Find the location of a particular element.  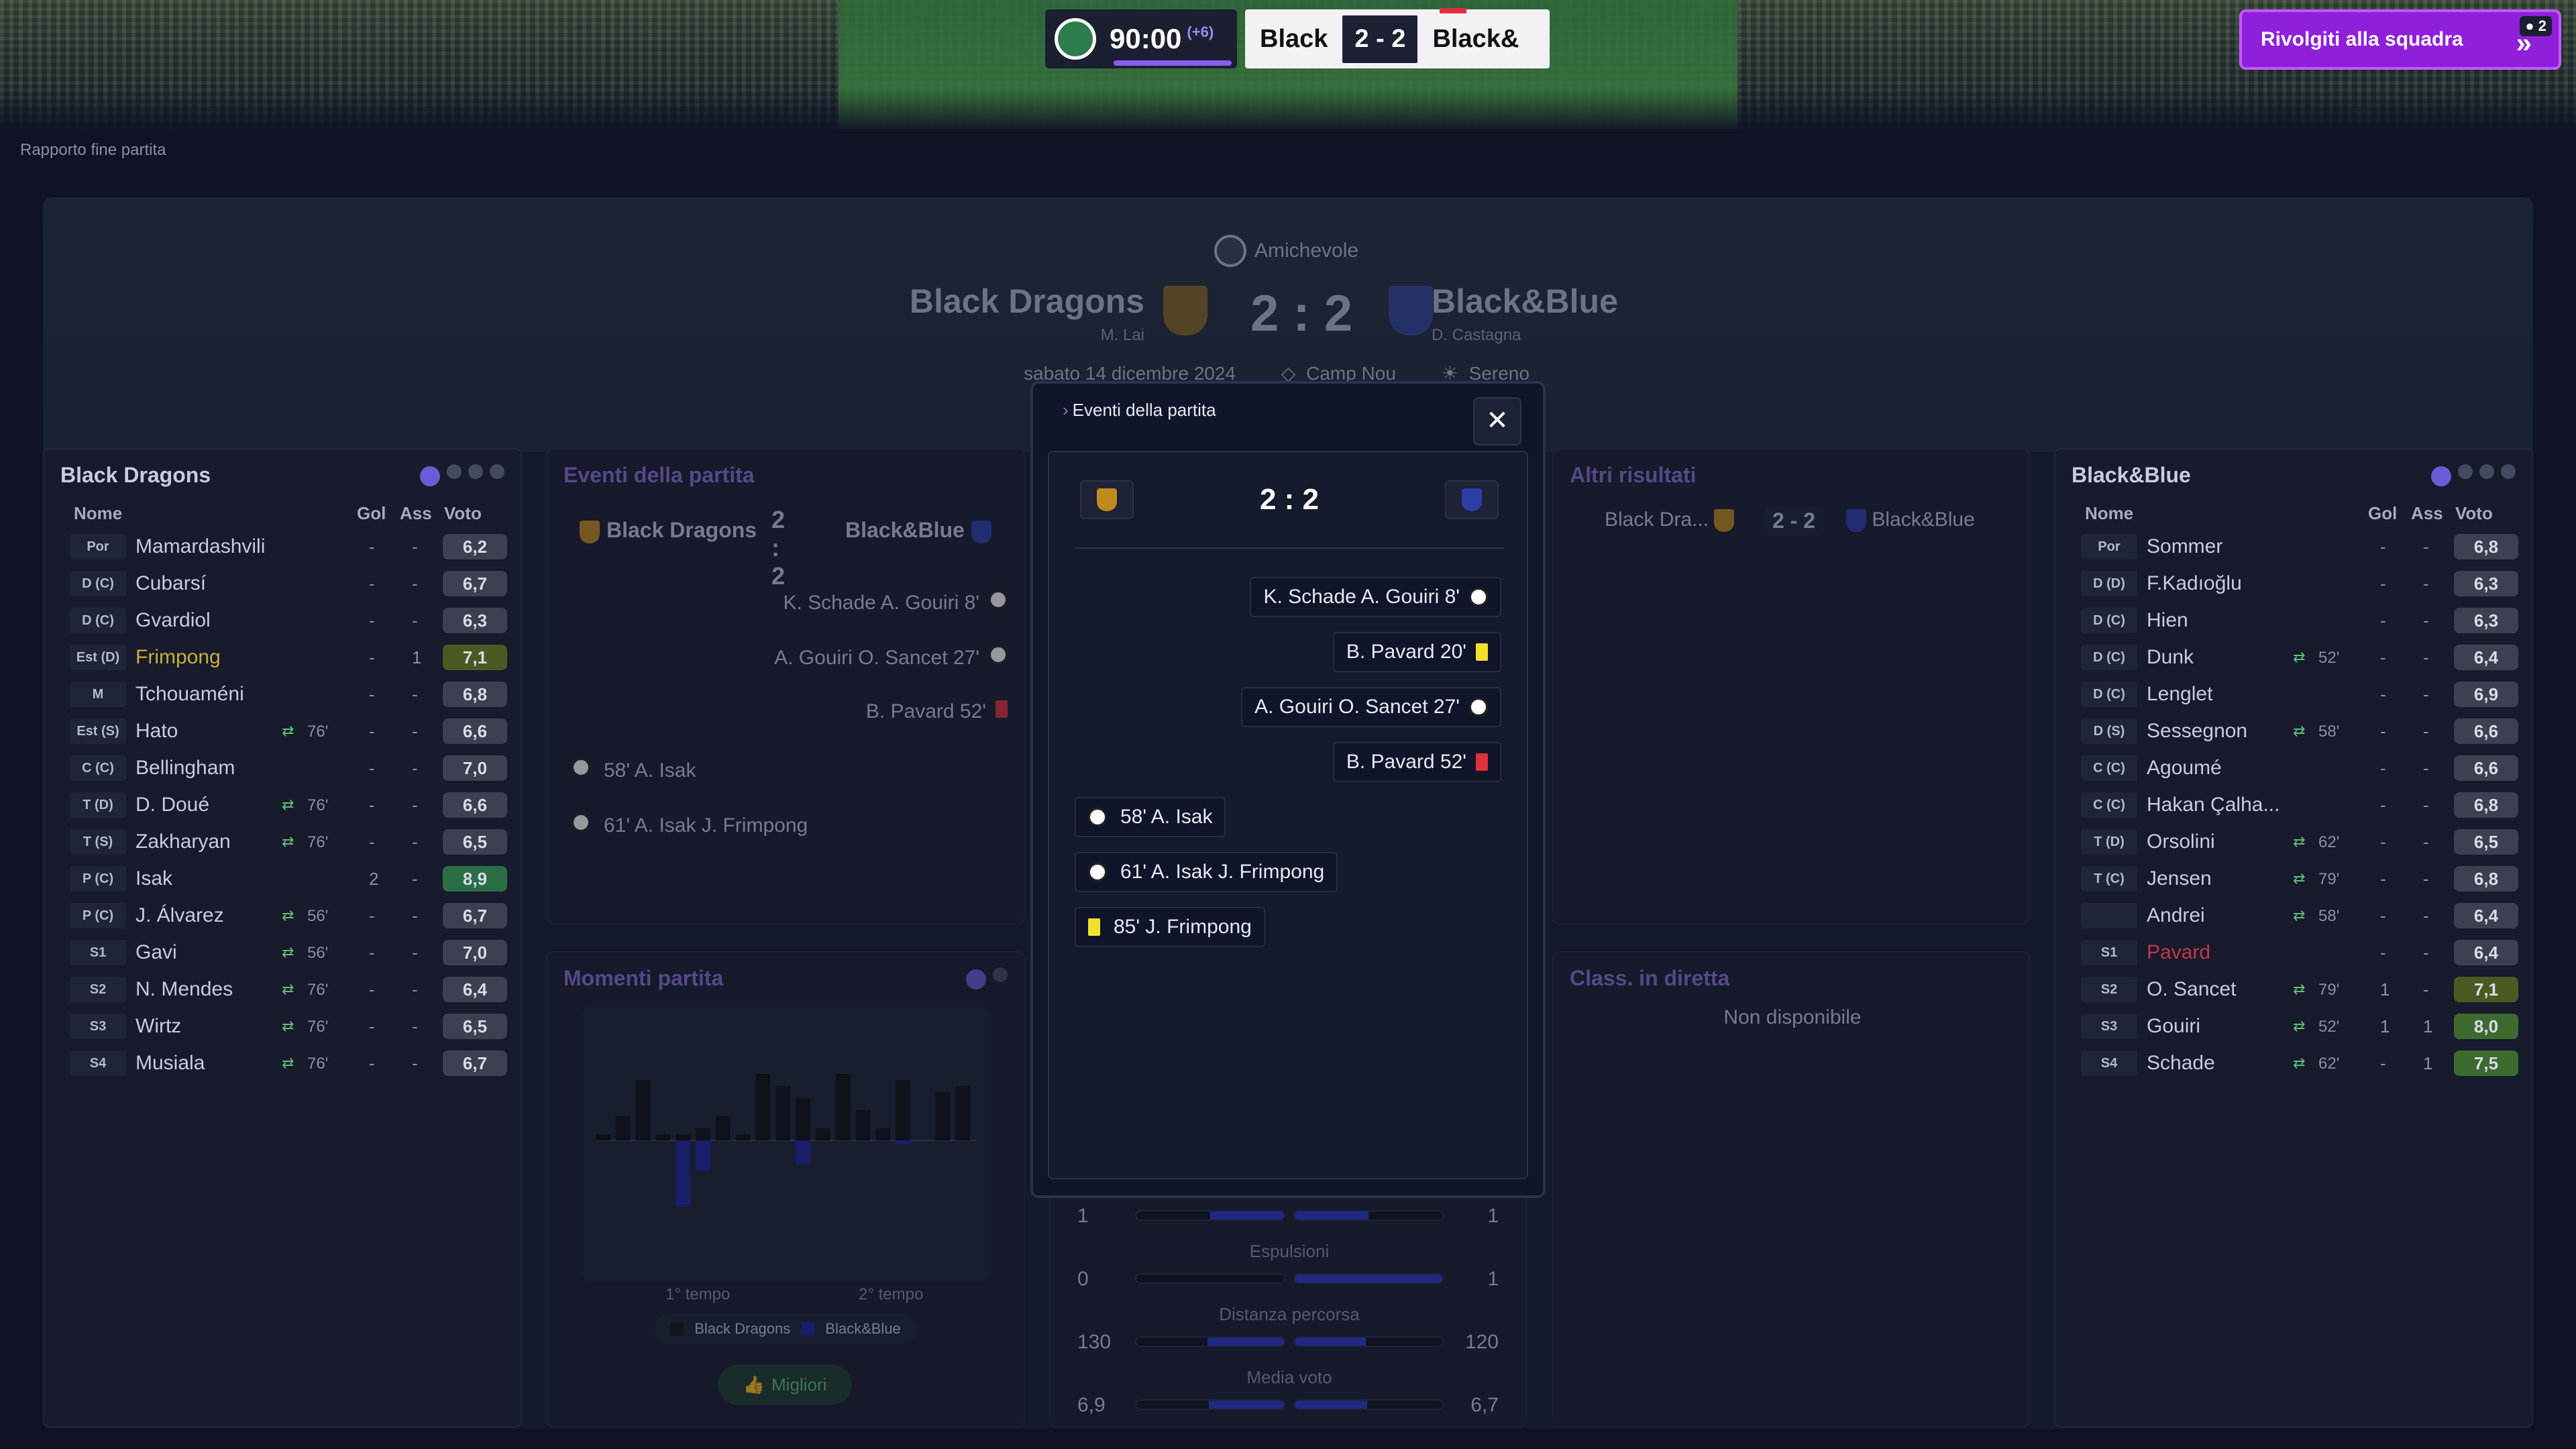

notification-badge: ● 2 is located at coordinates (2536, 26).